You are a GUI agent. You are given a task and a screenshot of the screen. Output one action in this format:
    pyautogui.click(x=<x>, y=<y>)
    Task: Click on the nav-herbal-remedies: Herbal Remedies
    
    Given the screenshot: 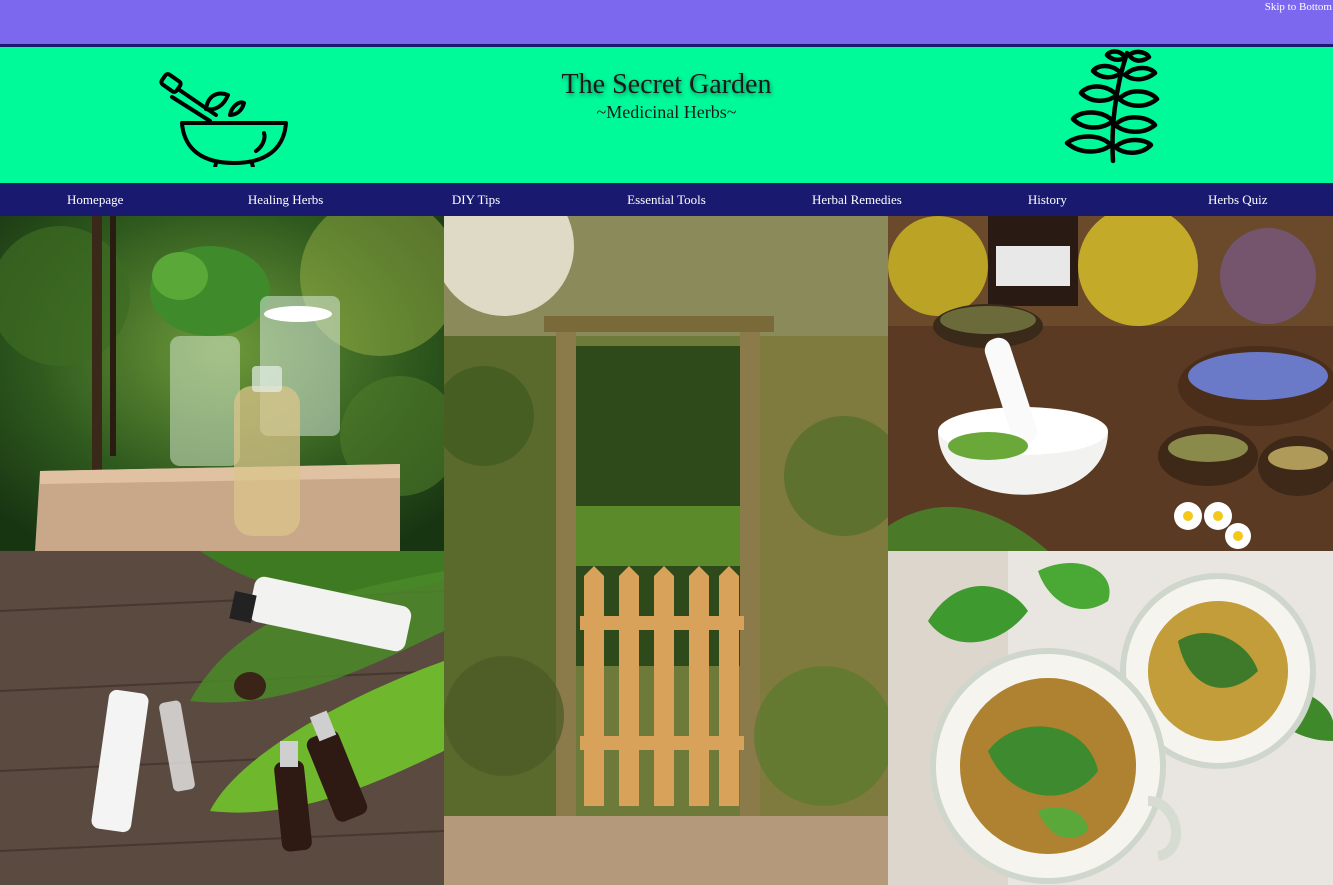 What is the action you would take?
    pyautogui.click(x=857, y=199)
    